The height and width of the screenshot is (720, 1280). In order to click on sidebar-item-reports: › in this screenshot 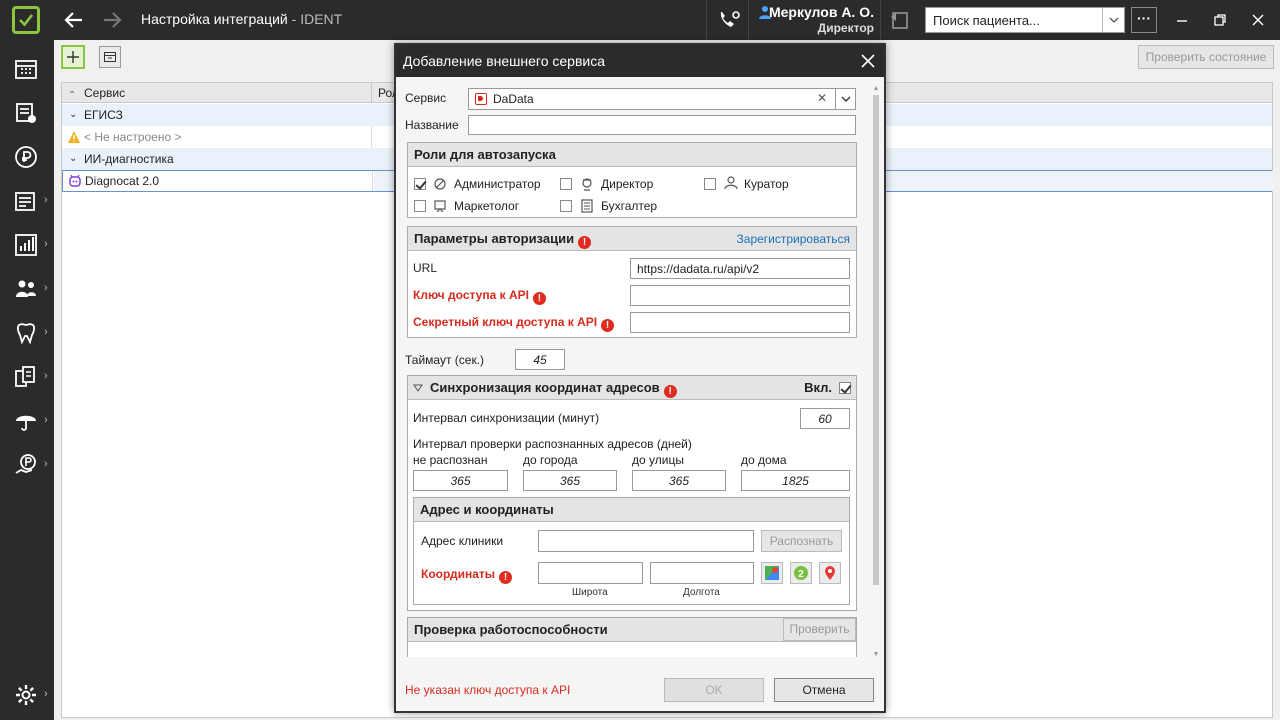, I will do `click(27, 200)`.